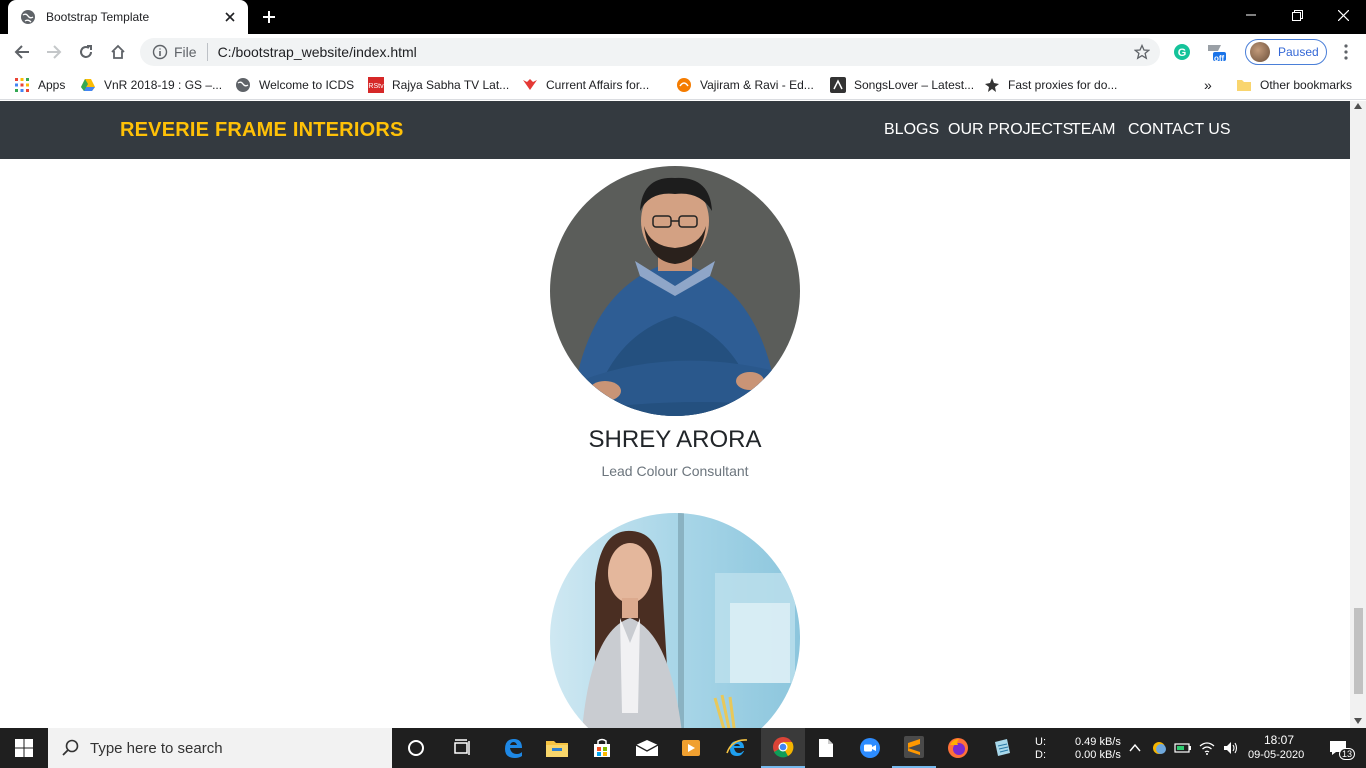  I want to click on info-icon, so click(160, 52).